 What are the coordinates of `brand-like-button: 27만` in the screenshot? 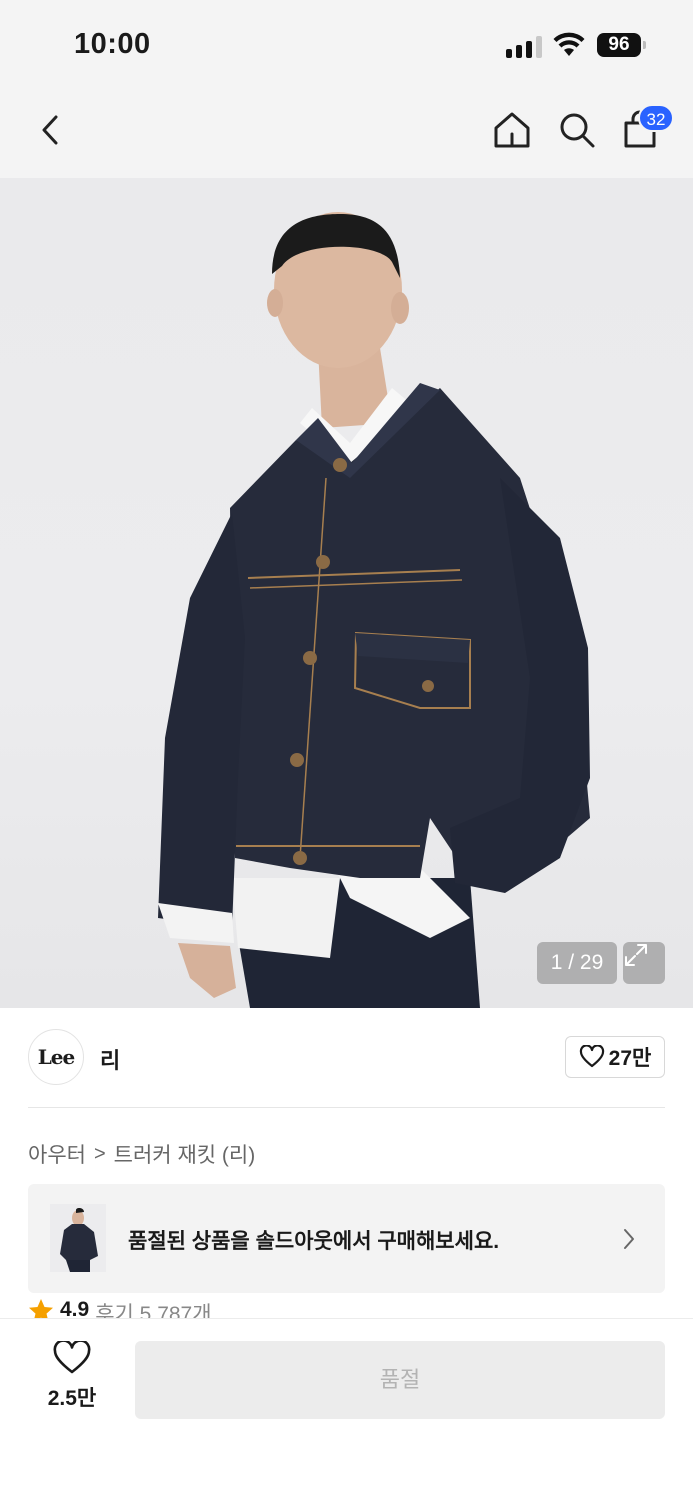 It's located at (615, 1057).